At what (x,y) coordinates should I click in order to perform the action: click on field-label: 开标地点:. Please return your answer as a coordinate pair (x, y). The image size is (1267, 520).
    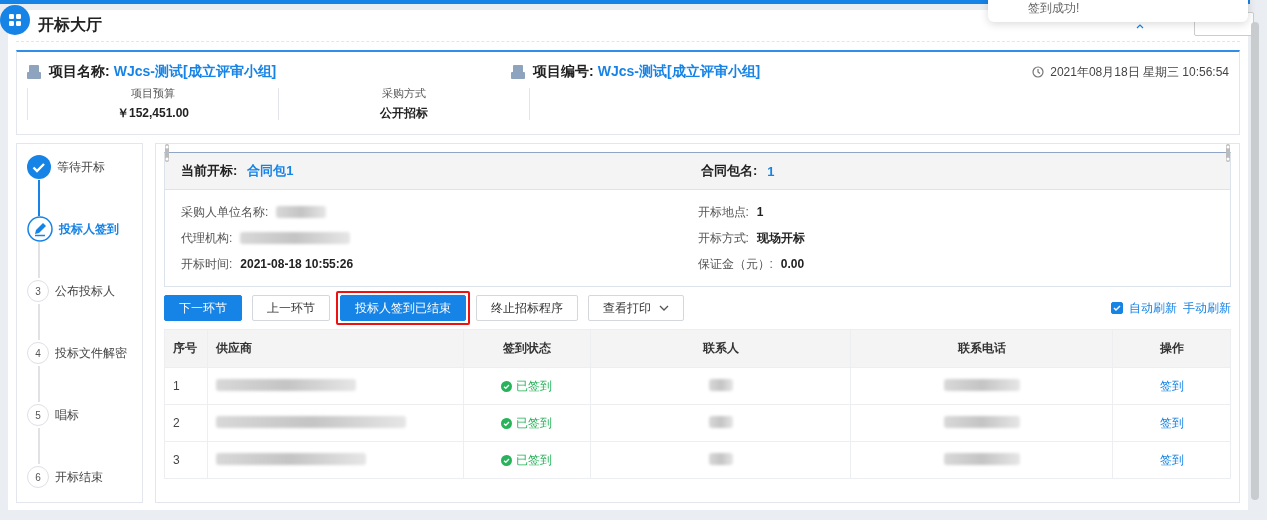
    Looking at the image, I should click on (723, 212).